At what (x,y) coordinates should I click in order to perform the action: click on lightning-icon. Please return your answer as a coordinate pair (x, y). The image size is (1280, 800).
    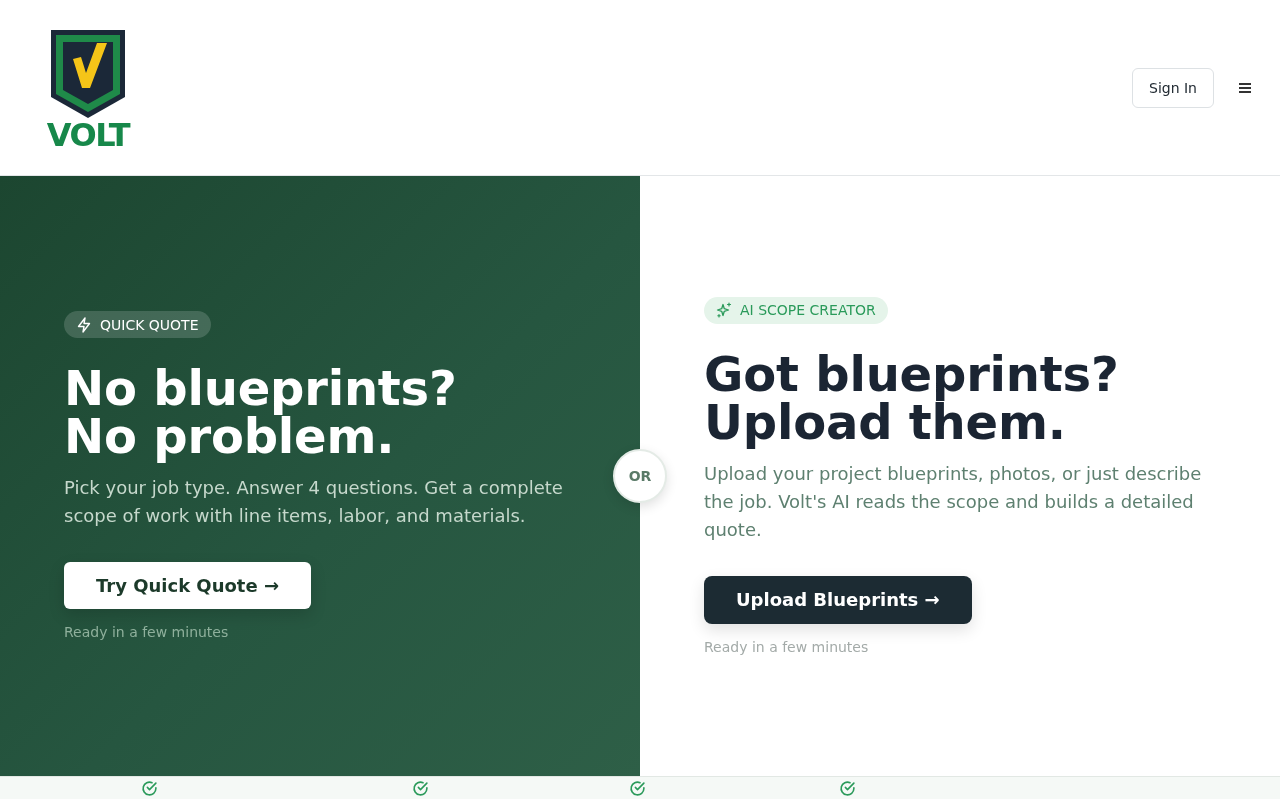
    Looking at the image, I should click on (84, 324).